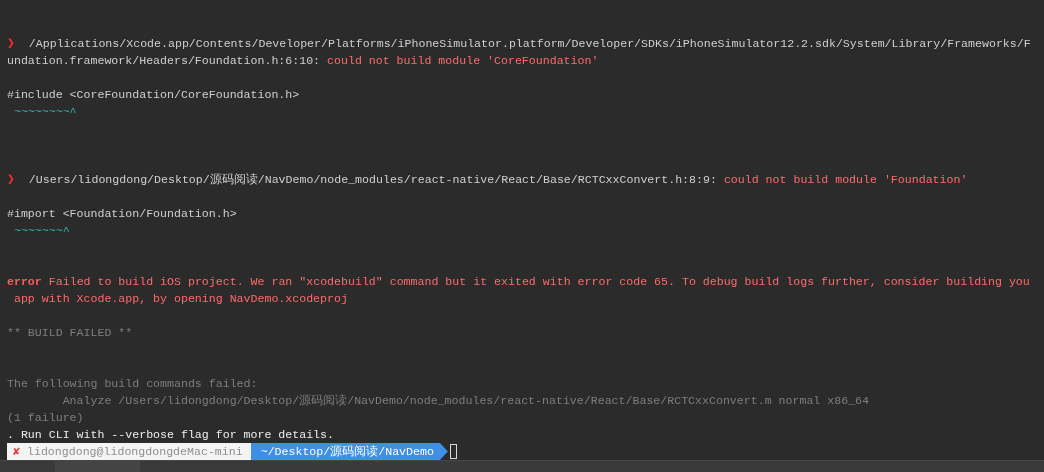  What do you see at coordinates (45, 418) in the screenshot?
I see `log-text: (1 failure)` at bounding box center [45, 418].